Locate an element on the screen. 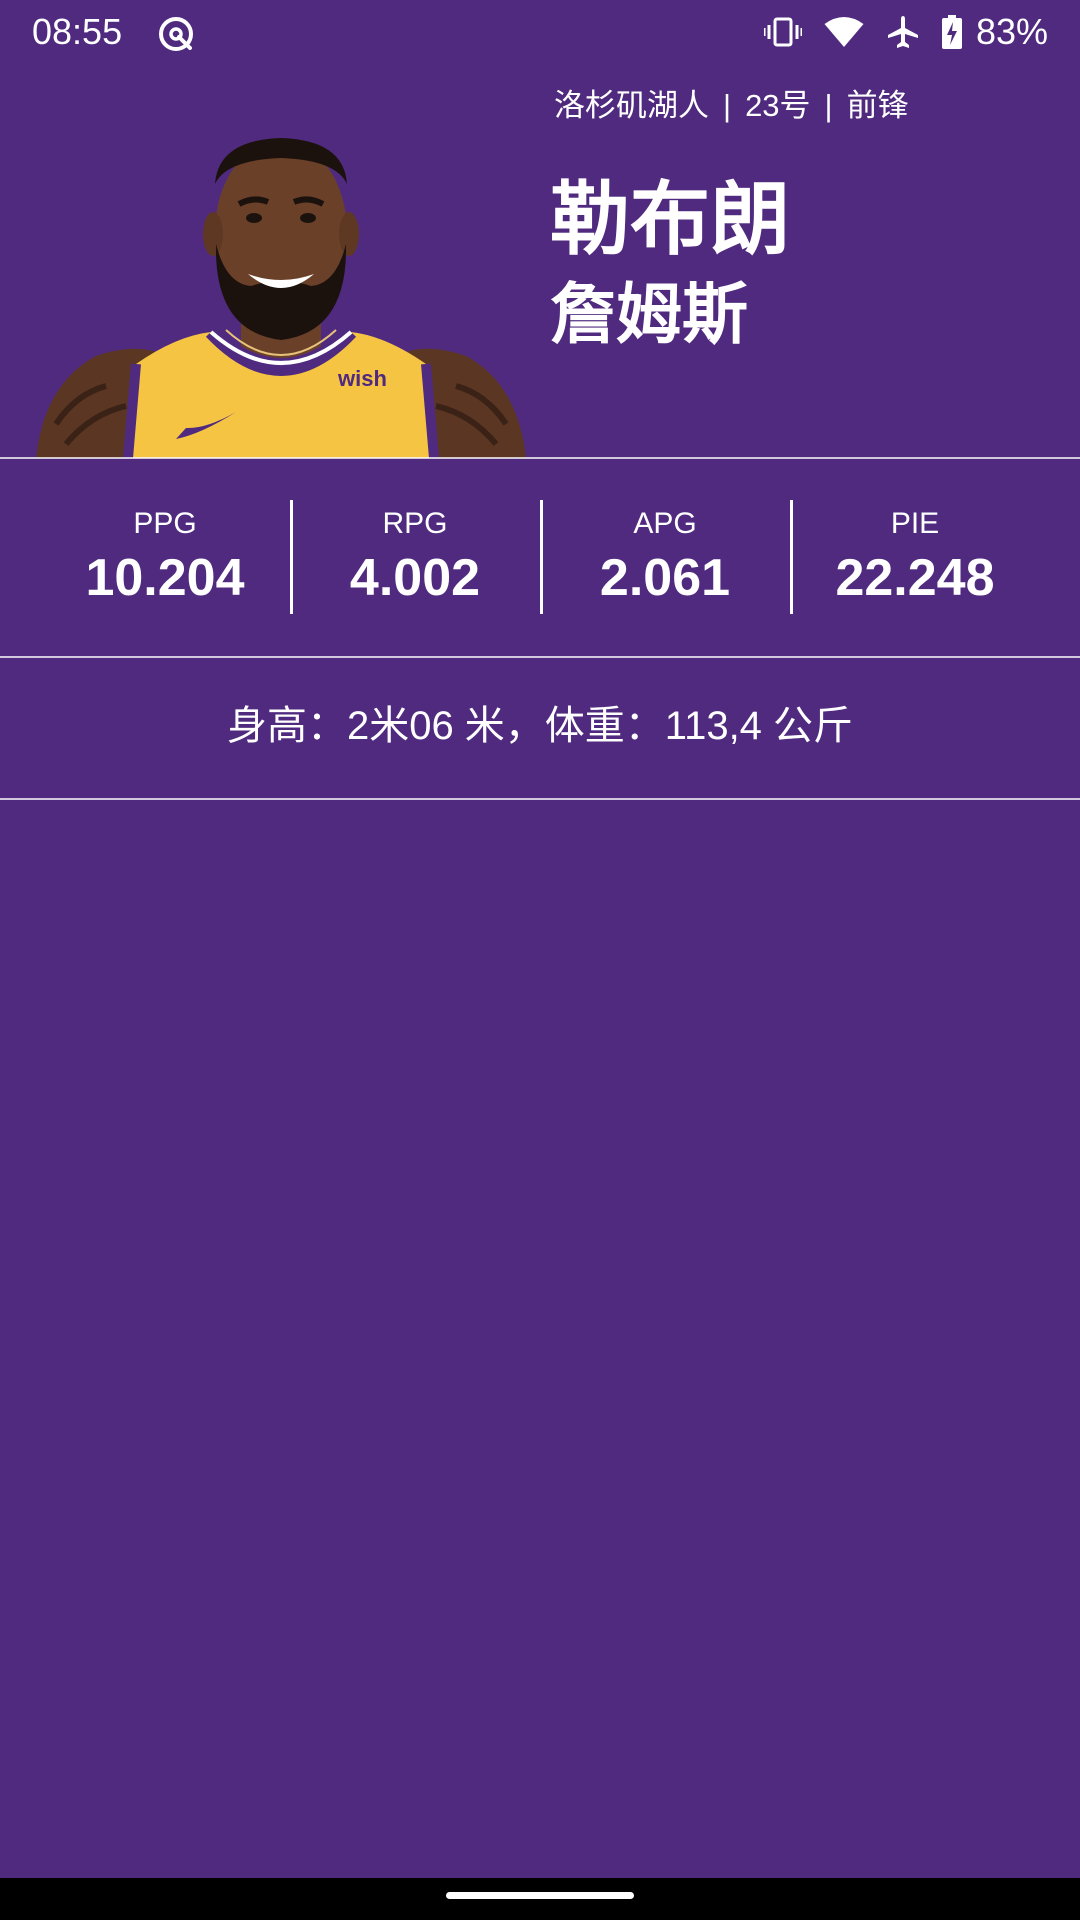  stat-label: PIE is located at coordinates (915, 523).